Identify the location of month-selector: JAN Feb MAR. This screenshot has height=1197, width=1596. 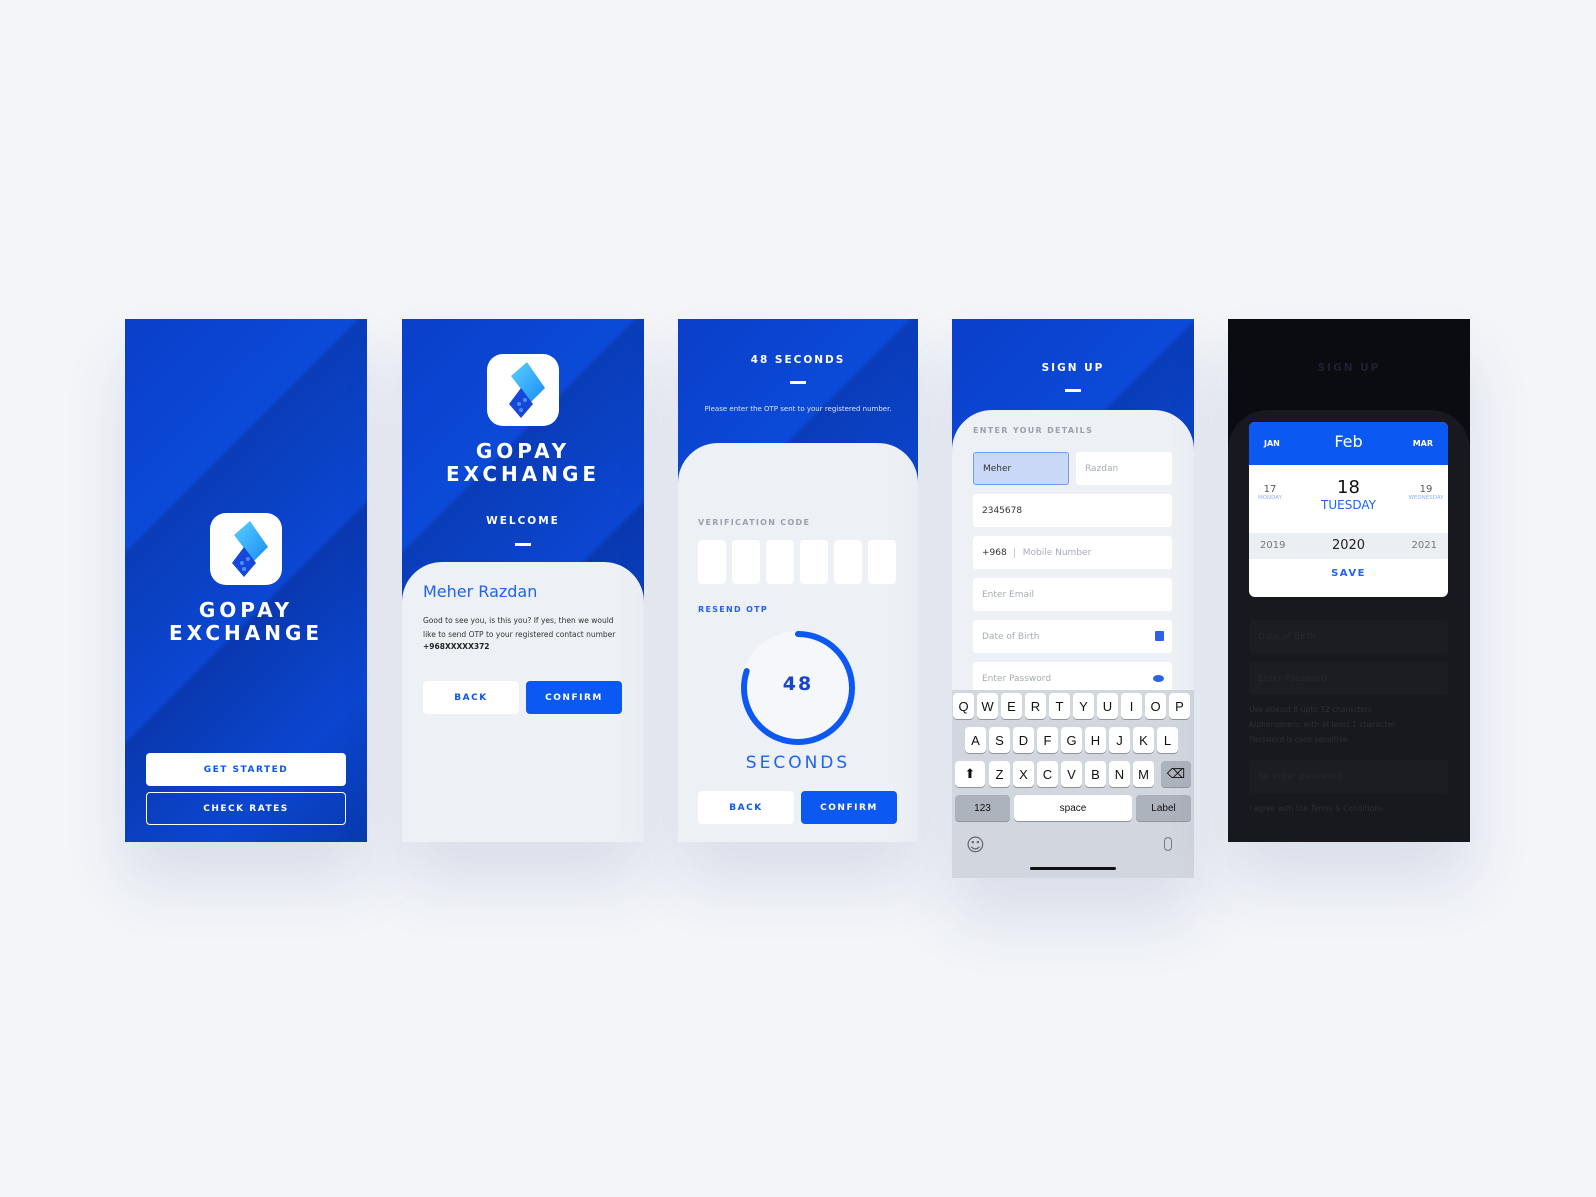
(1348, 443).